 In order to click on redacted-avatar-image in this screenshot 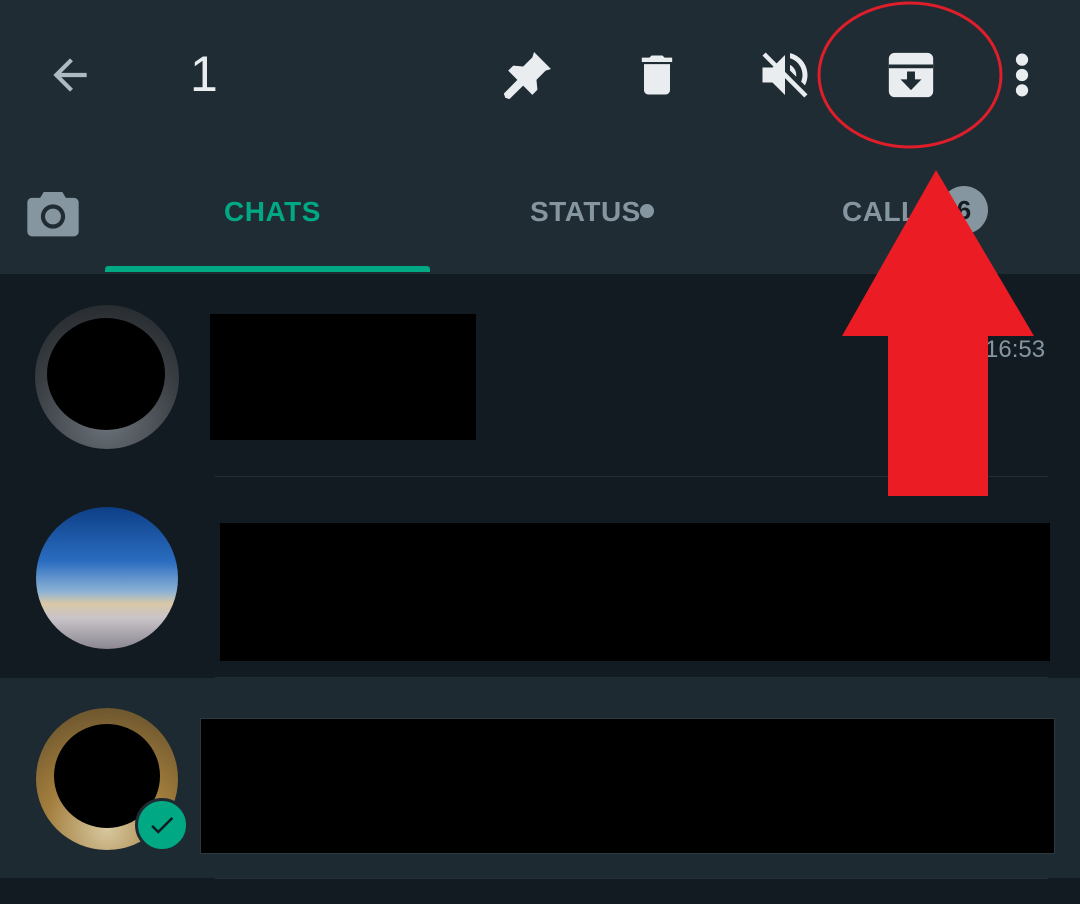, I will do `click(106, 374)`.